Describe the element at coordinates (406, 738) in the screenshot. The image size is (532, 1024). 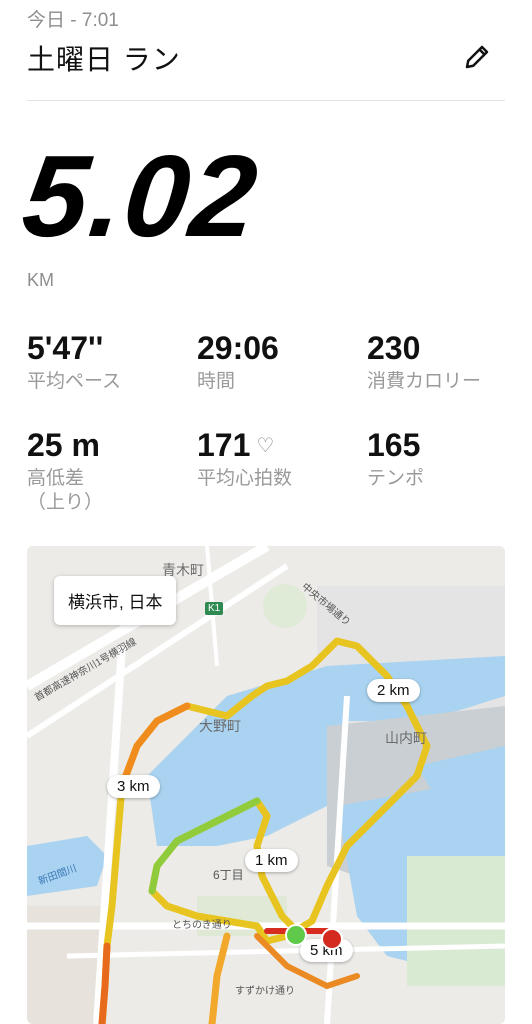
I see `place-label: 山内町` at that location.